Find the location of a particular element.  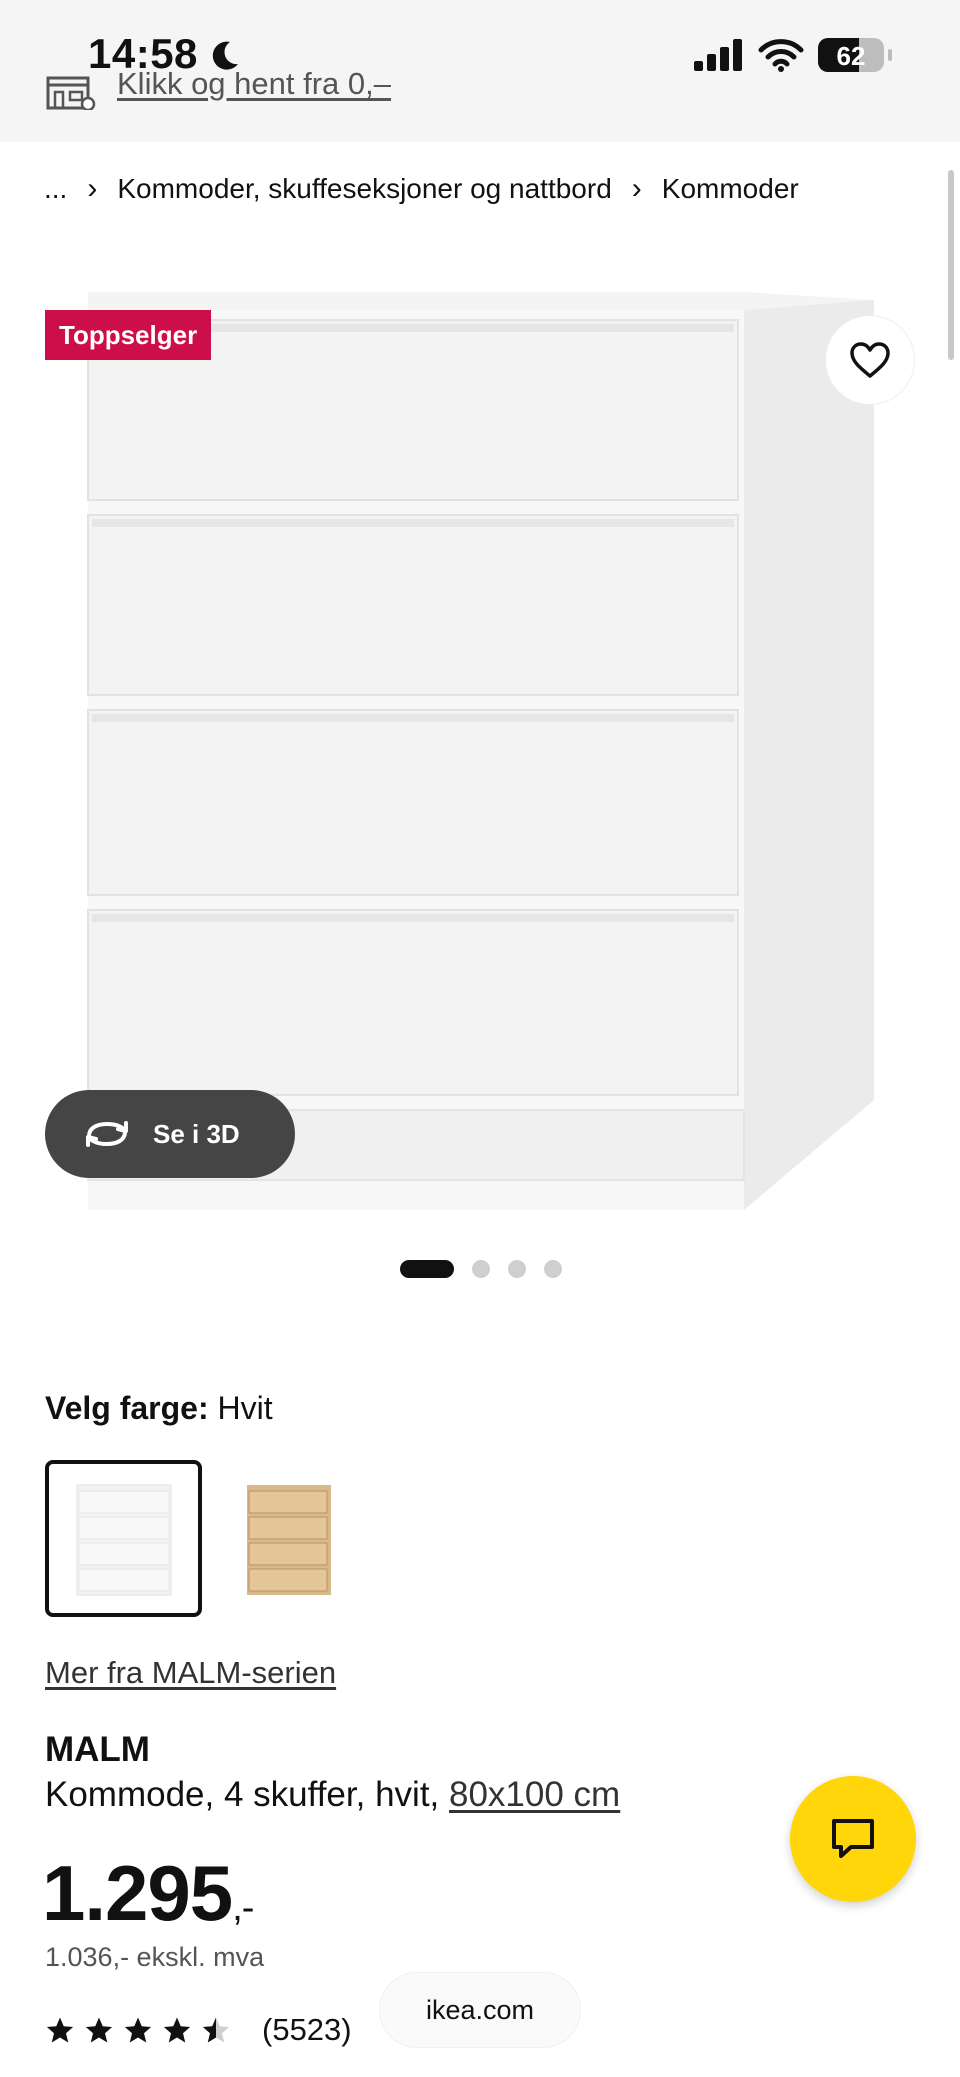

view-in-3d-label: Se i 3D is located at coordinates (196, 1133).